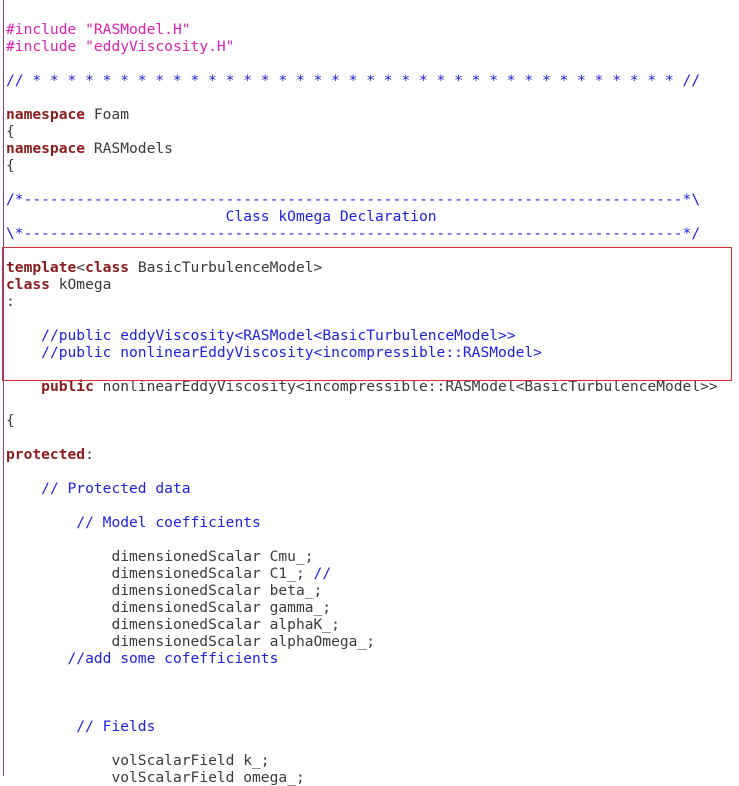 The width and height of the screenshot is (739, 786). I want to click on code-line-33: dimensionedScalar C1_; //, so click(369, 573).